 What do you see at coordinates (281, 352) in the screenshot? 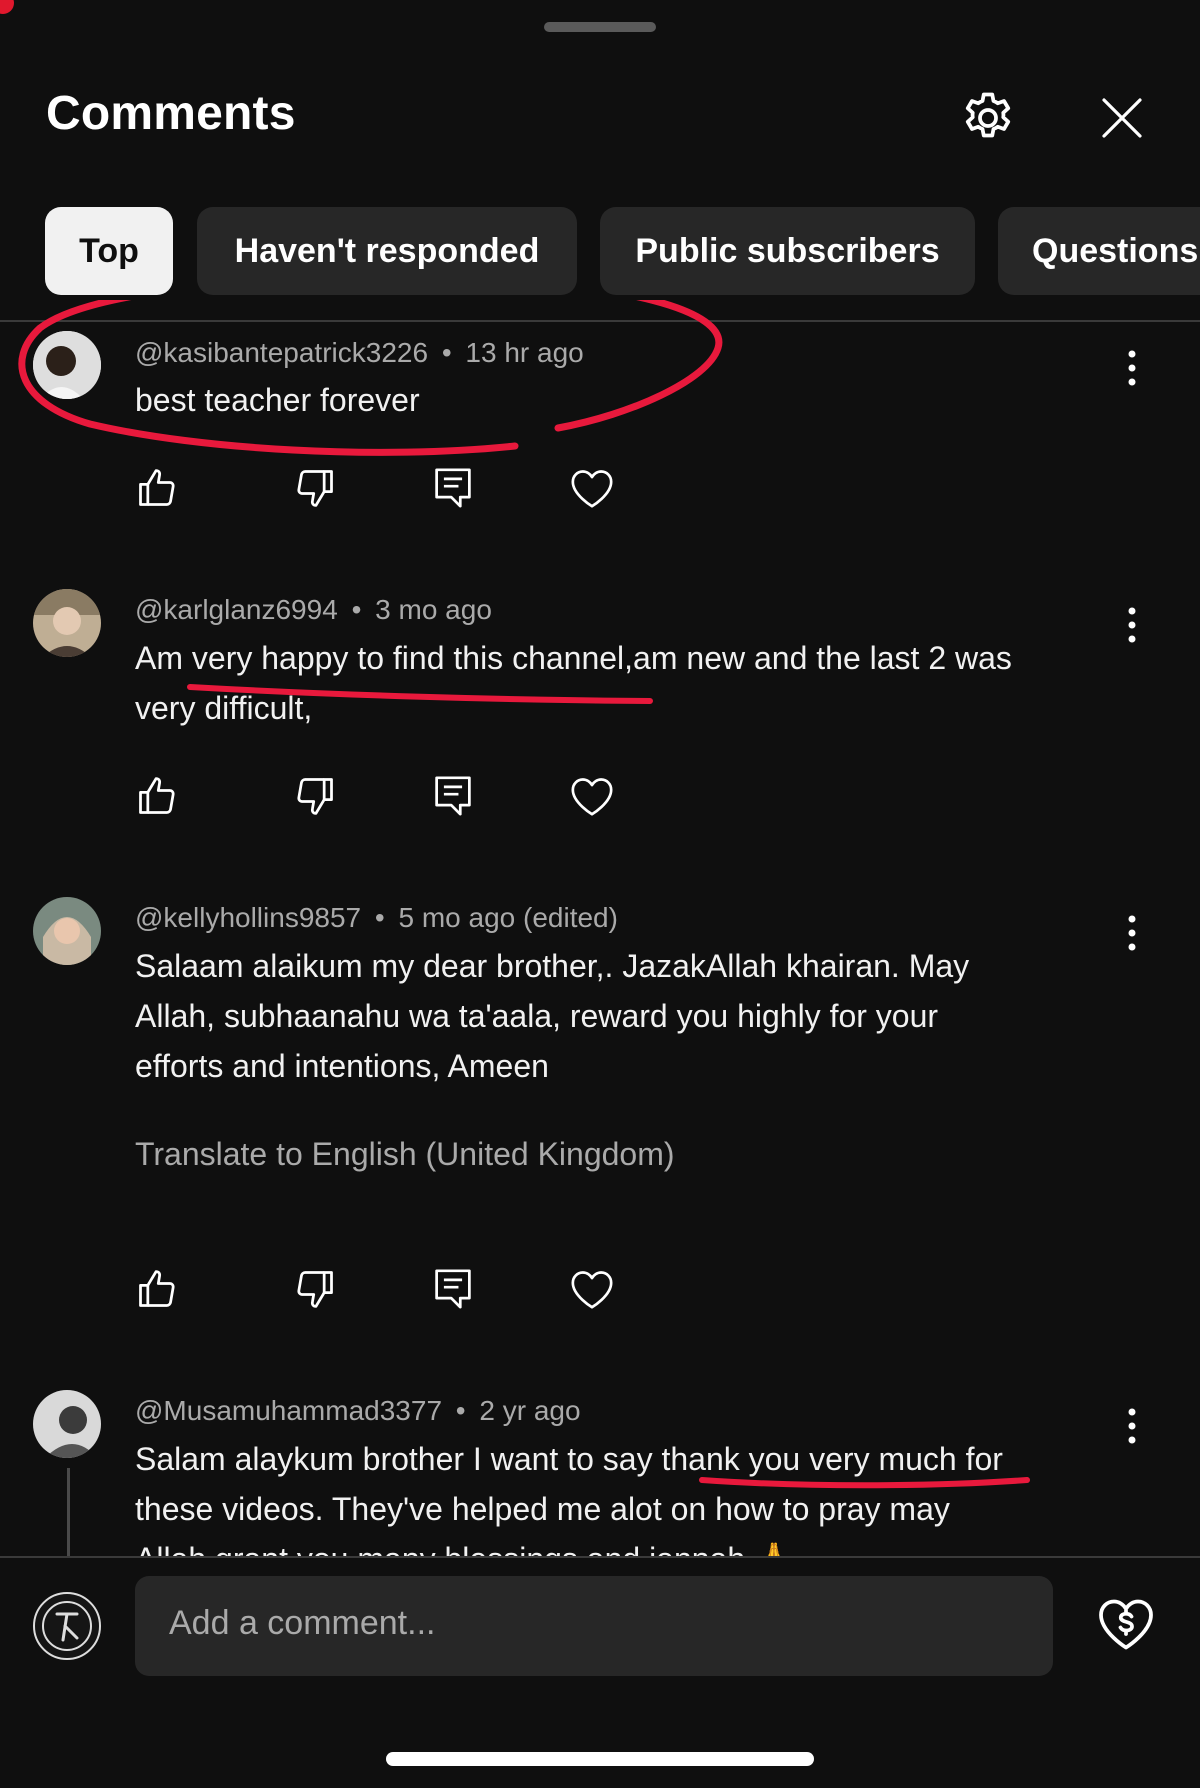
I see `comment-author: @kasibantepatrick3226` at bounding box center [281, 352].